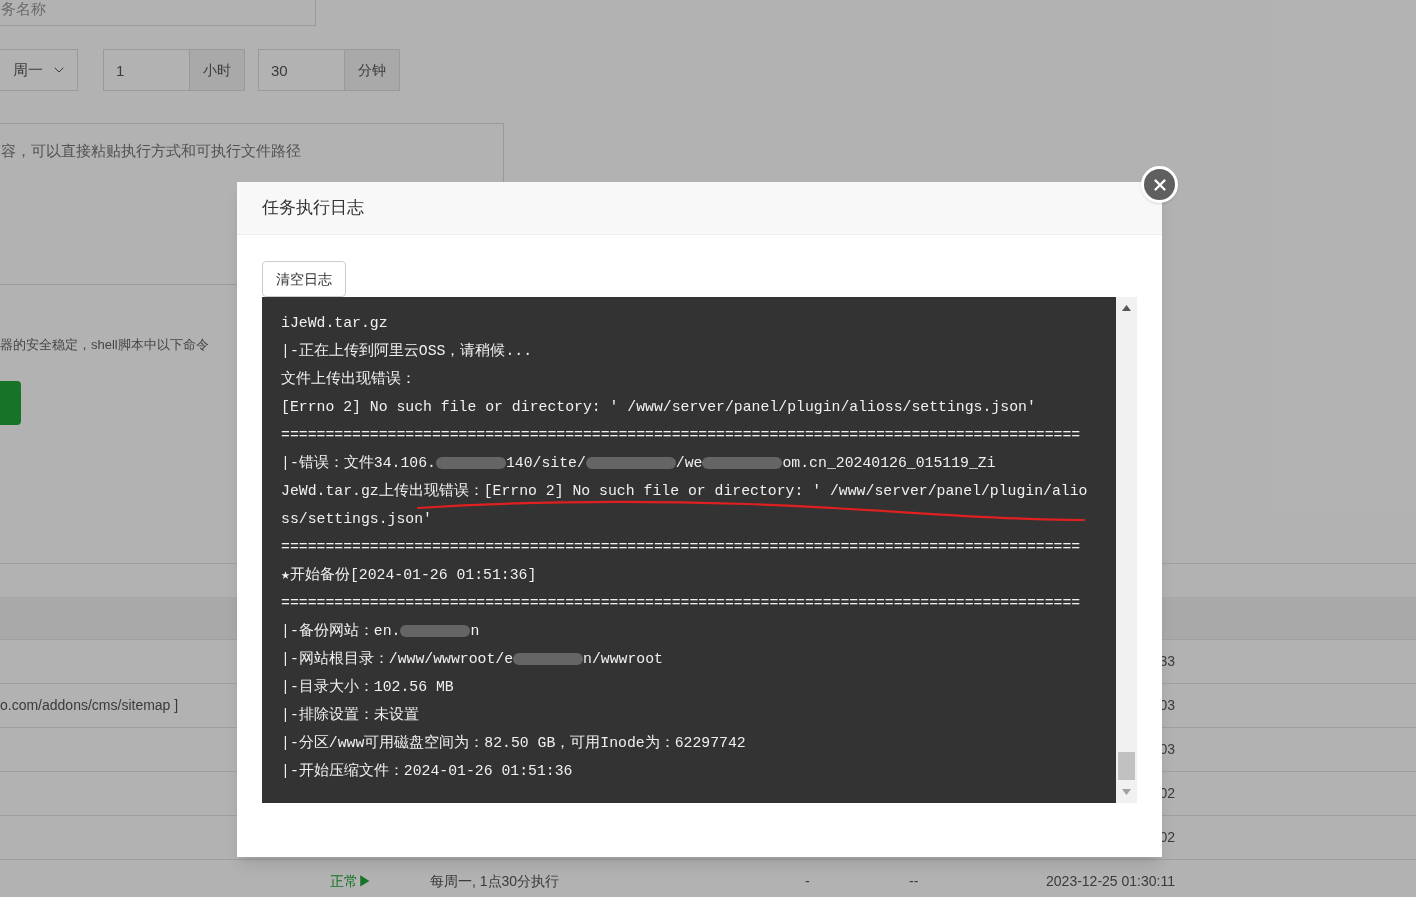 This screenshot has width=1416, height=897. I want to click on log-line: JeWd.tar.gz上传出现错误：[Errno 2] No such file or directory: ' /www/server/panel/plugin/alio, so click(684, 491).